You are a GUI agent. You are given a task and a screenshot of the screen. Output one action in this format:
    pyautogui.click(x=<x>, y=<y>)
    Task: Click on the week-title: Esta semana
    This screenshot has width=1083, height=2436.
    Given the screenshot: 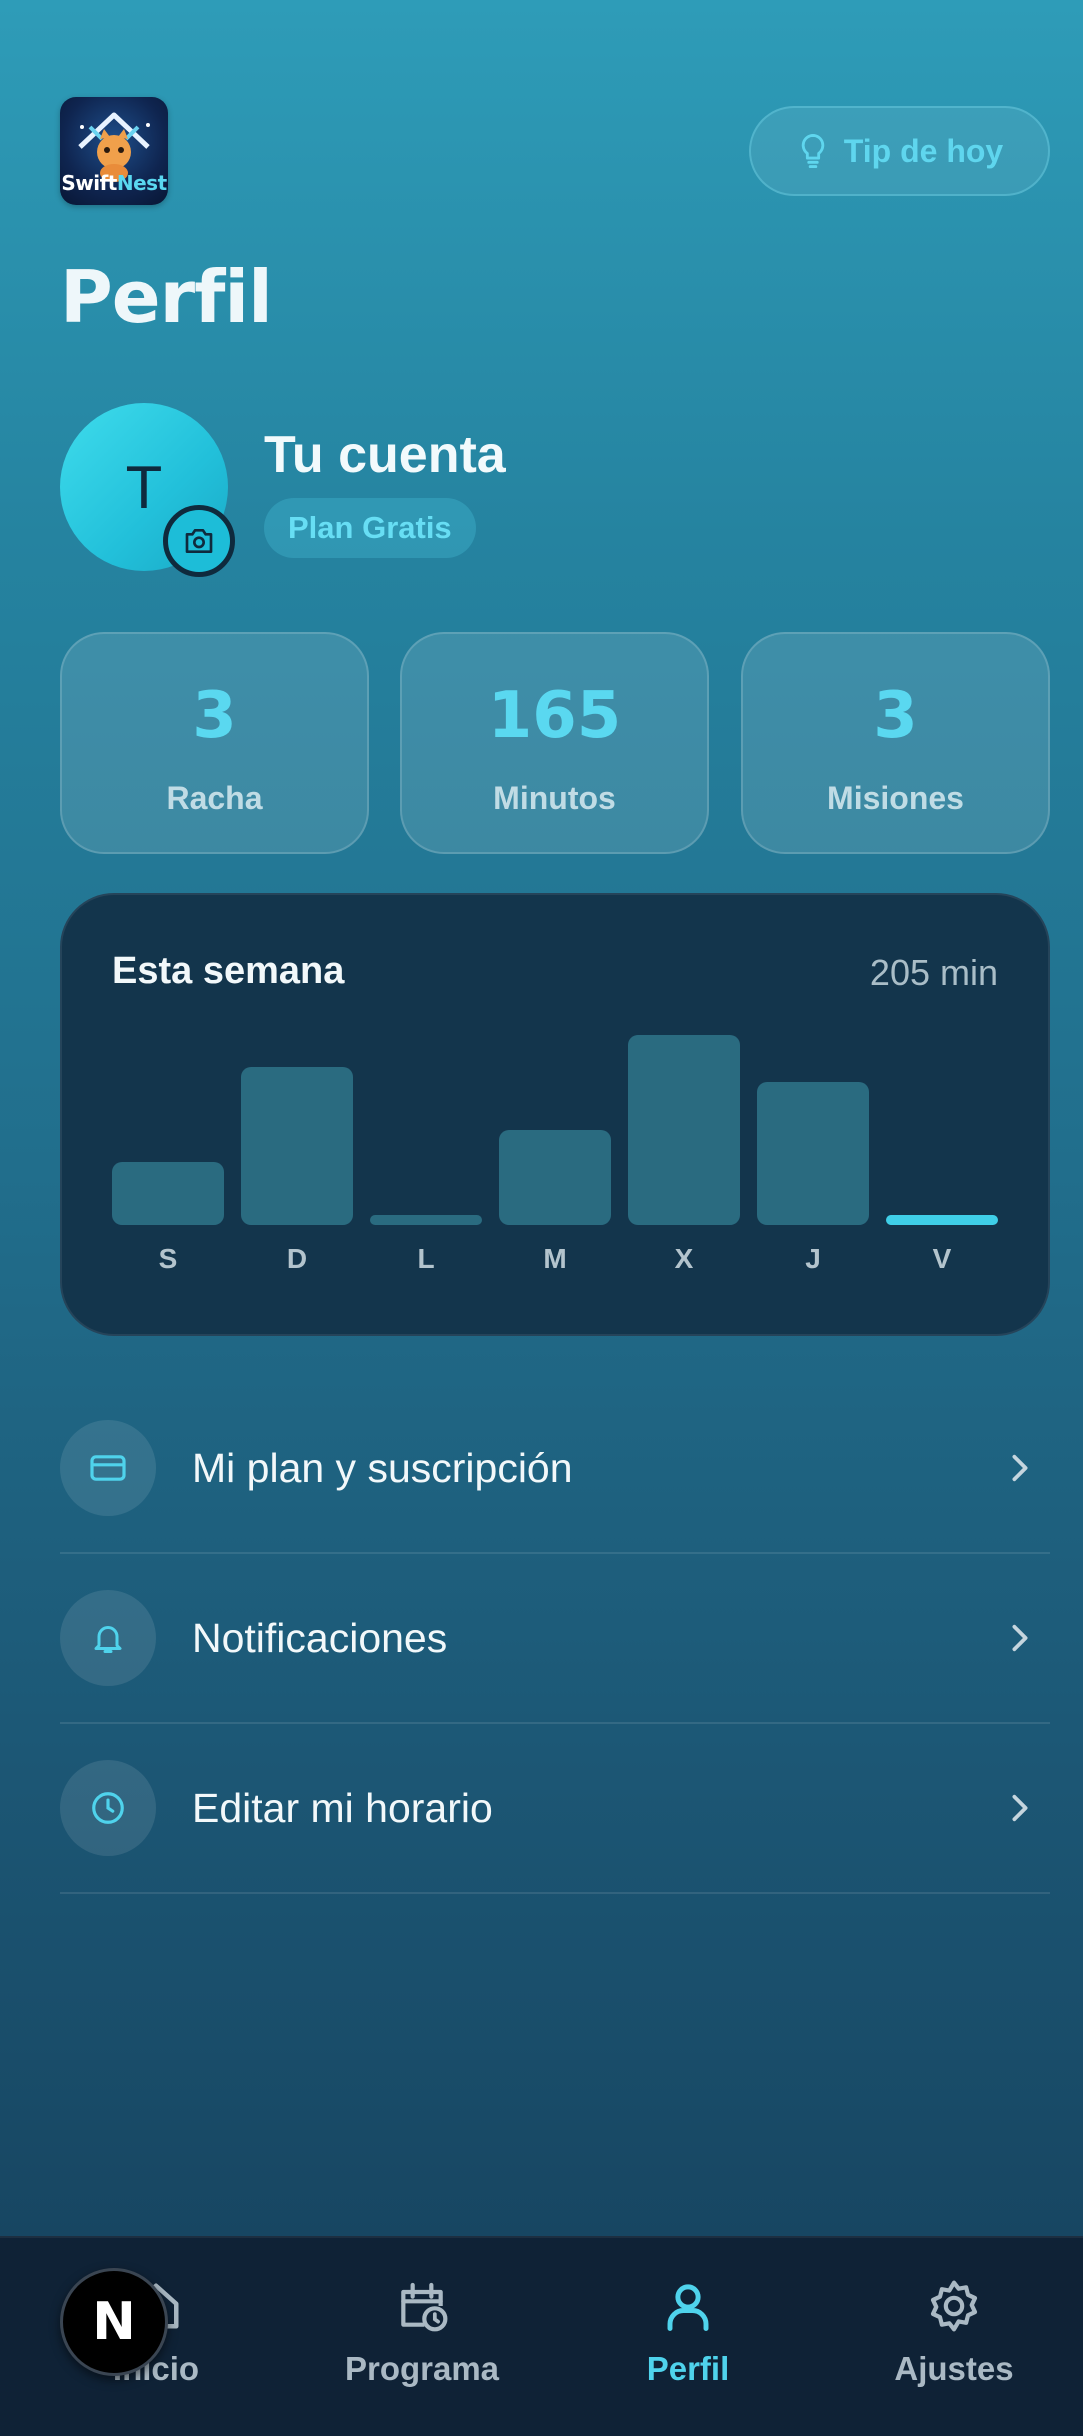 What is the action you would take?
    pyautogui.click(x=228, y=971)
    